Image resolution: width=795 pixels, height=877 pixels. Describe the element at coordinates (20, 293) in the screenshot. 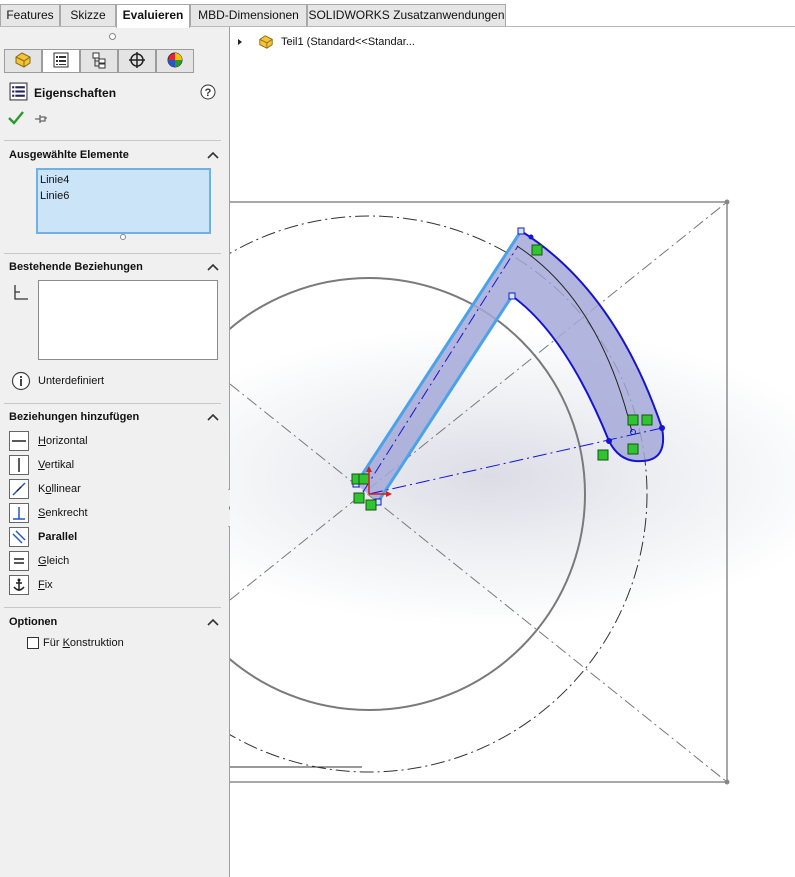

I see `relations-icon` at that location.